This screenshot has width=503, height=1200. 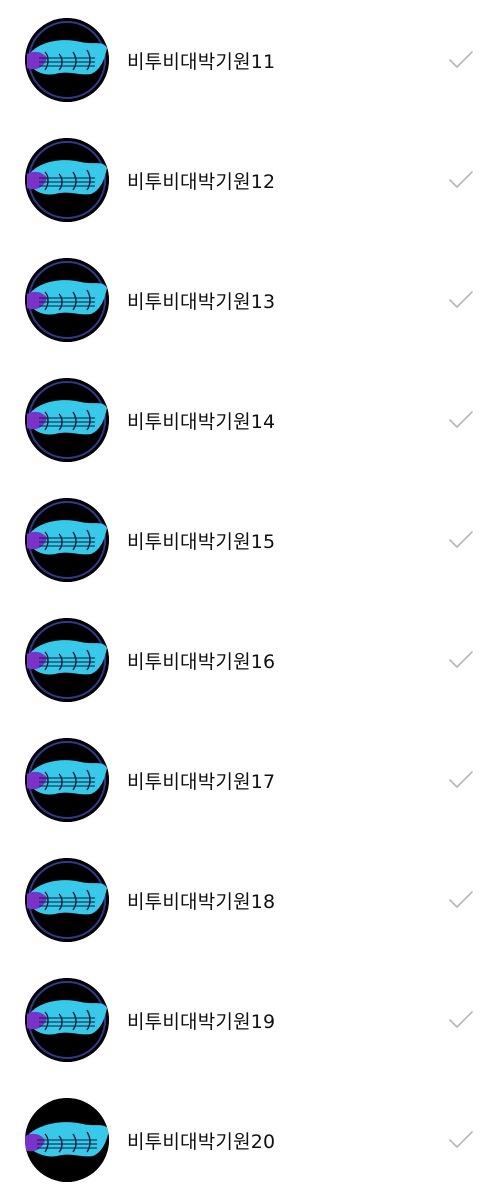 I want to click on list-item: 비투비대박기원18, so click(x=251, y=900).